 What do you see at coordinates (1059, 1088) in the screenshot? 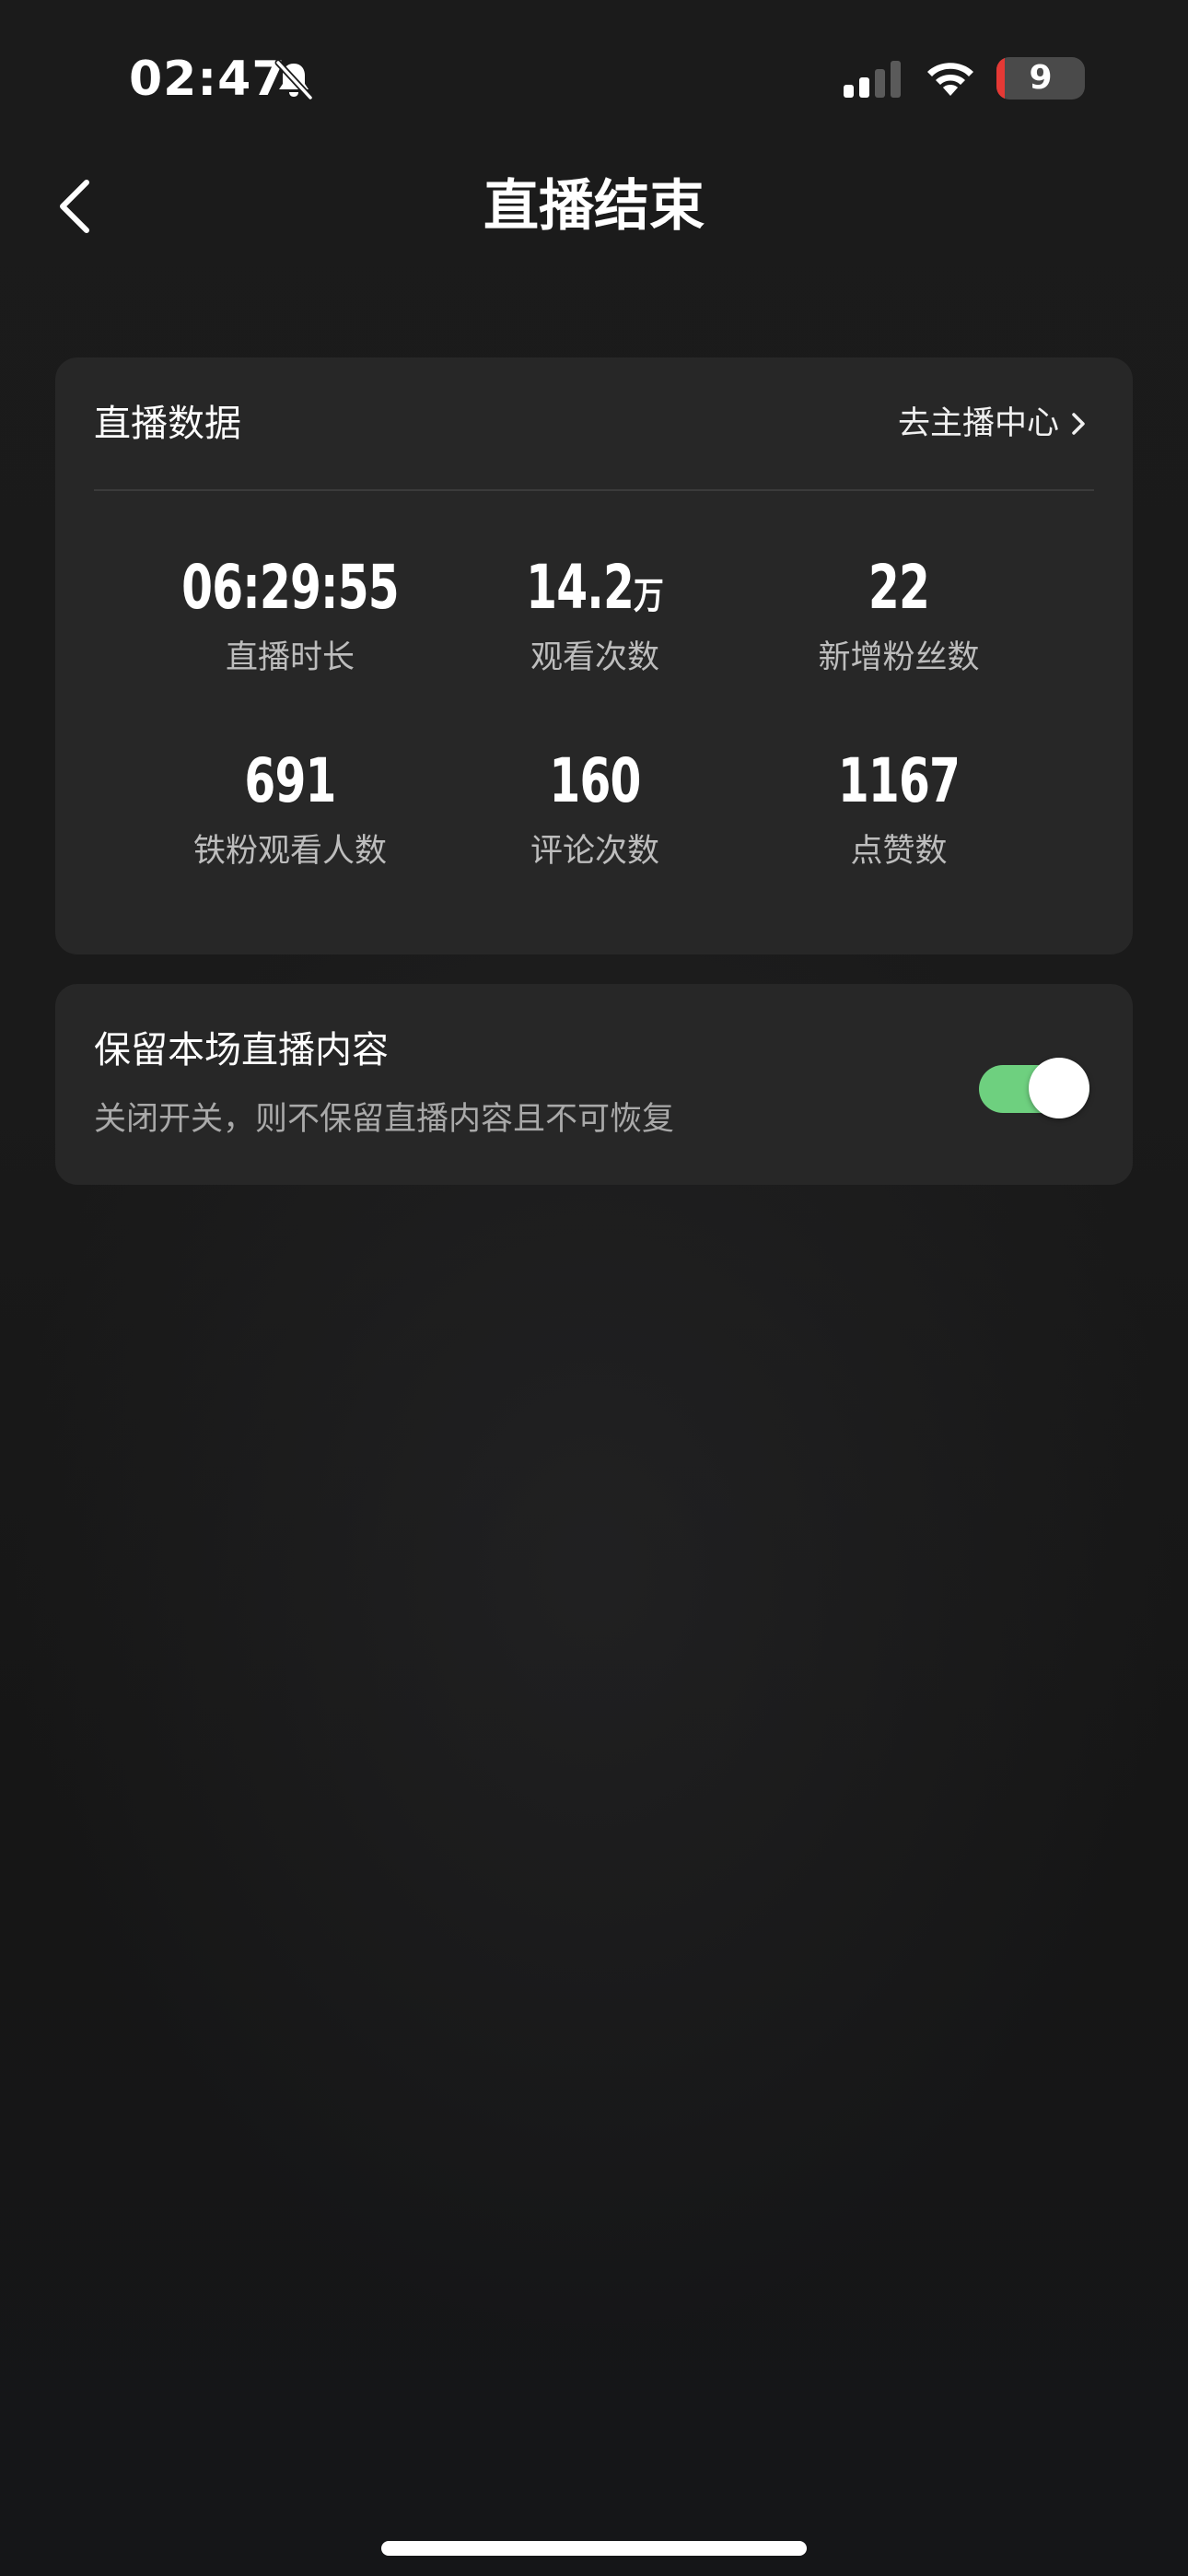
I see `toggle-knob` at bounding box center [1059, 1088].